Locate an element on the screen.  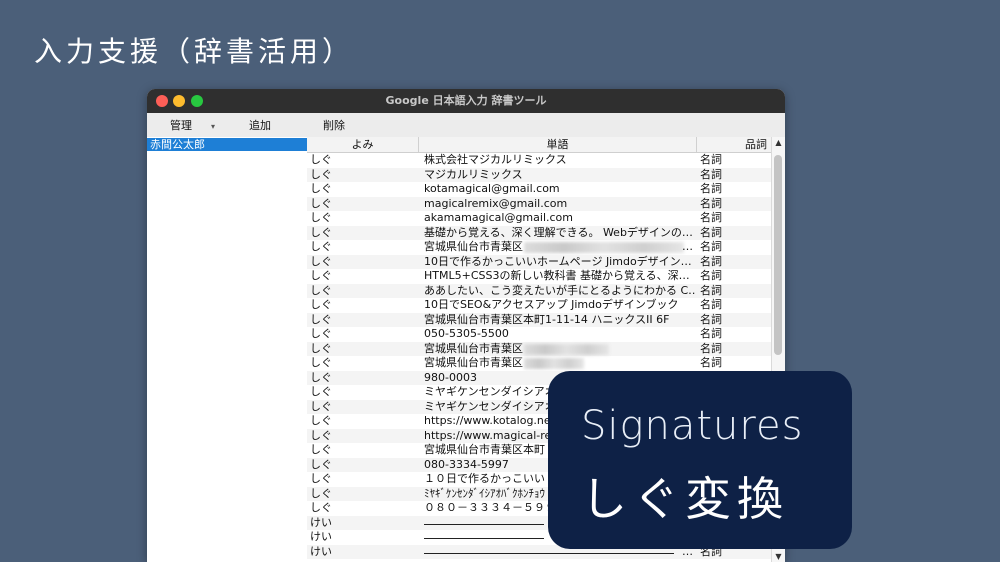
table-row: しぐ 基礎から覚える、深く理解できる。 Webデザインの… 名詞 is located at coordinates (539, 232).